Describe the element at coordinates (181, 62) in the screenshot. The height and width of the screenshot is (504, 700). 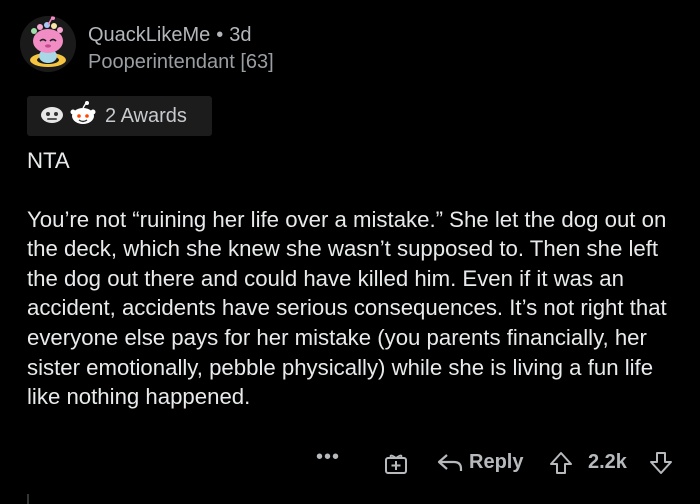
I see `user-flair: Pooperintendant [63]` at that location.